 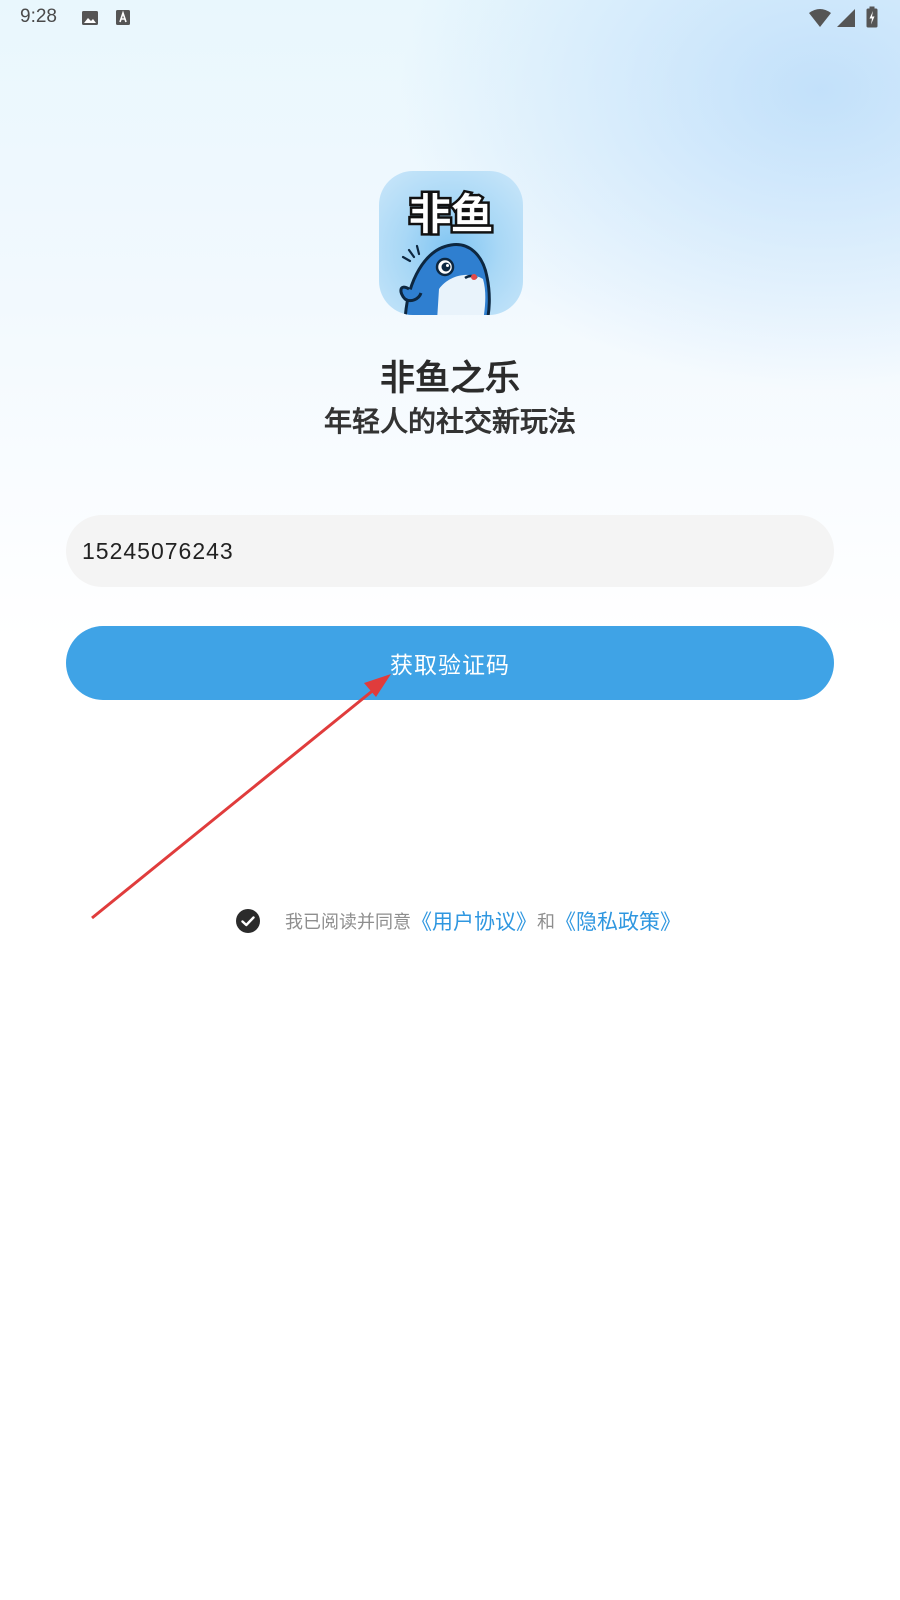 What do you see at coordinates (449, 421) in the screenshot?
I see `app-slogan: 年轻人的社交新玩法` at bounding box center [449, 421].